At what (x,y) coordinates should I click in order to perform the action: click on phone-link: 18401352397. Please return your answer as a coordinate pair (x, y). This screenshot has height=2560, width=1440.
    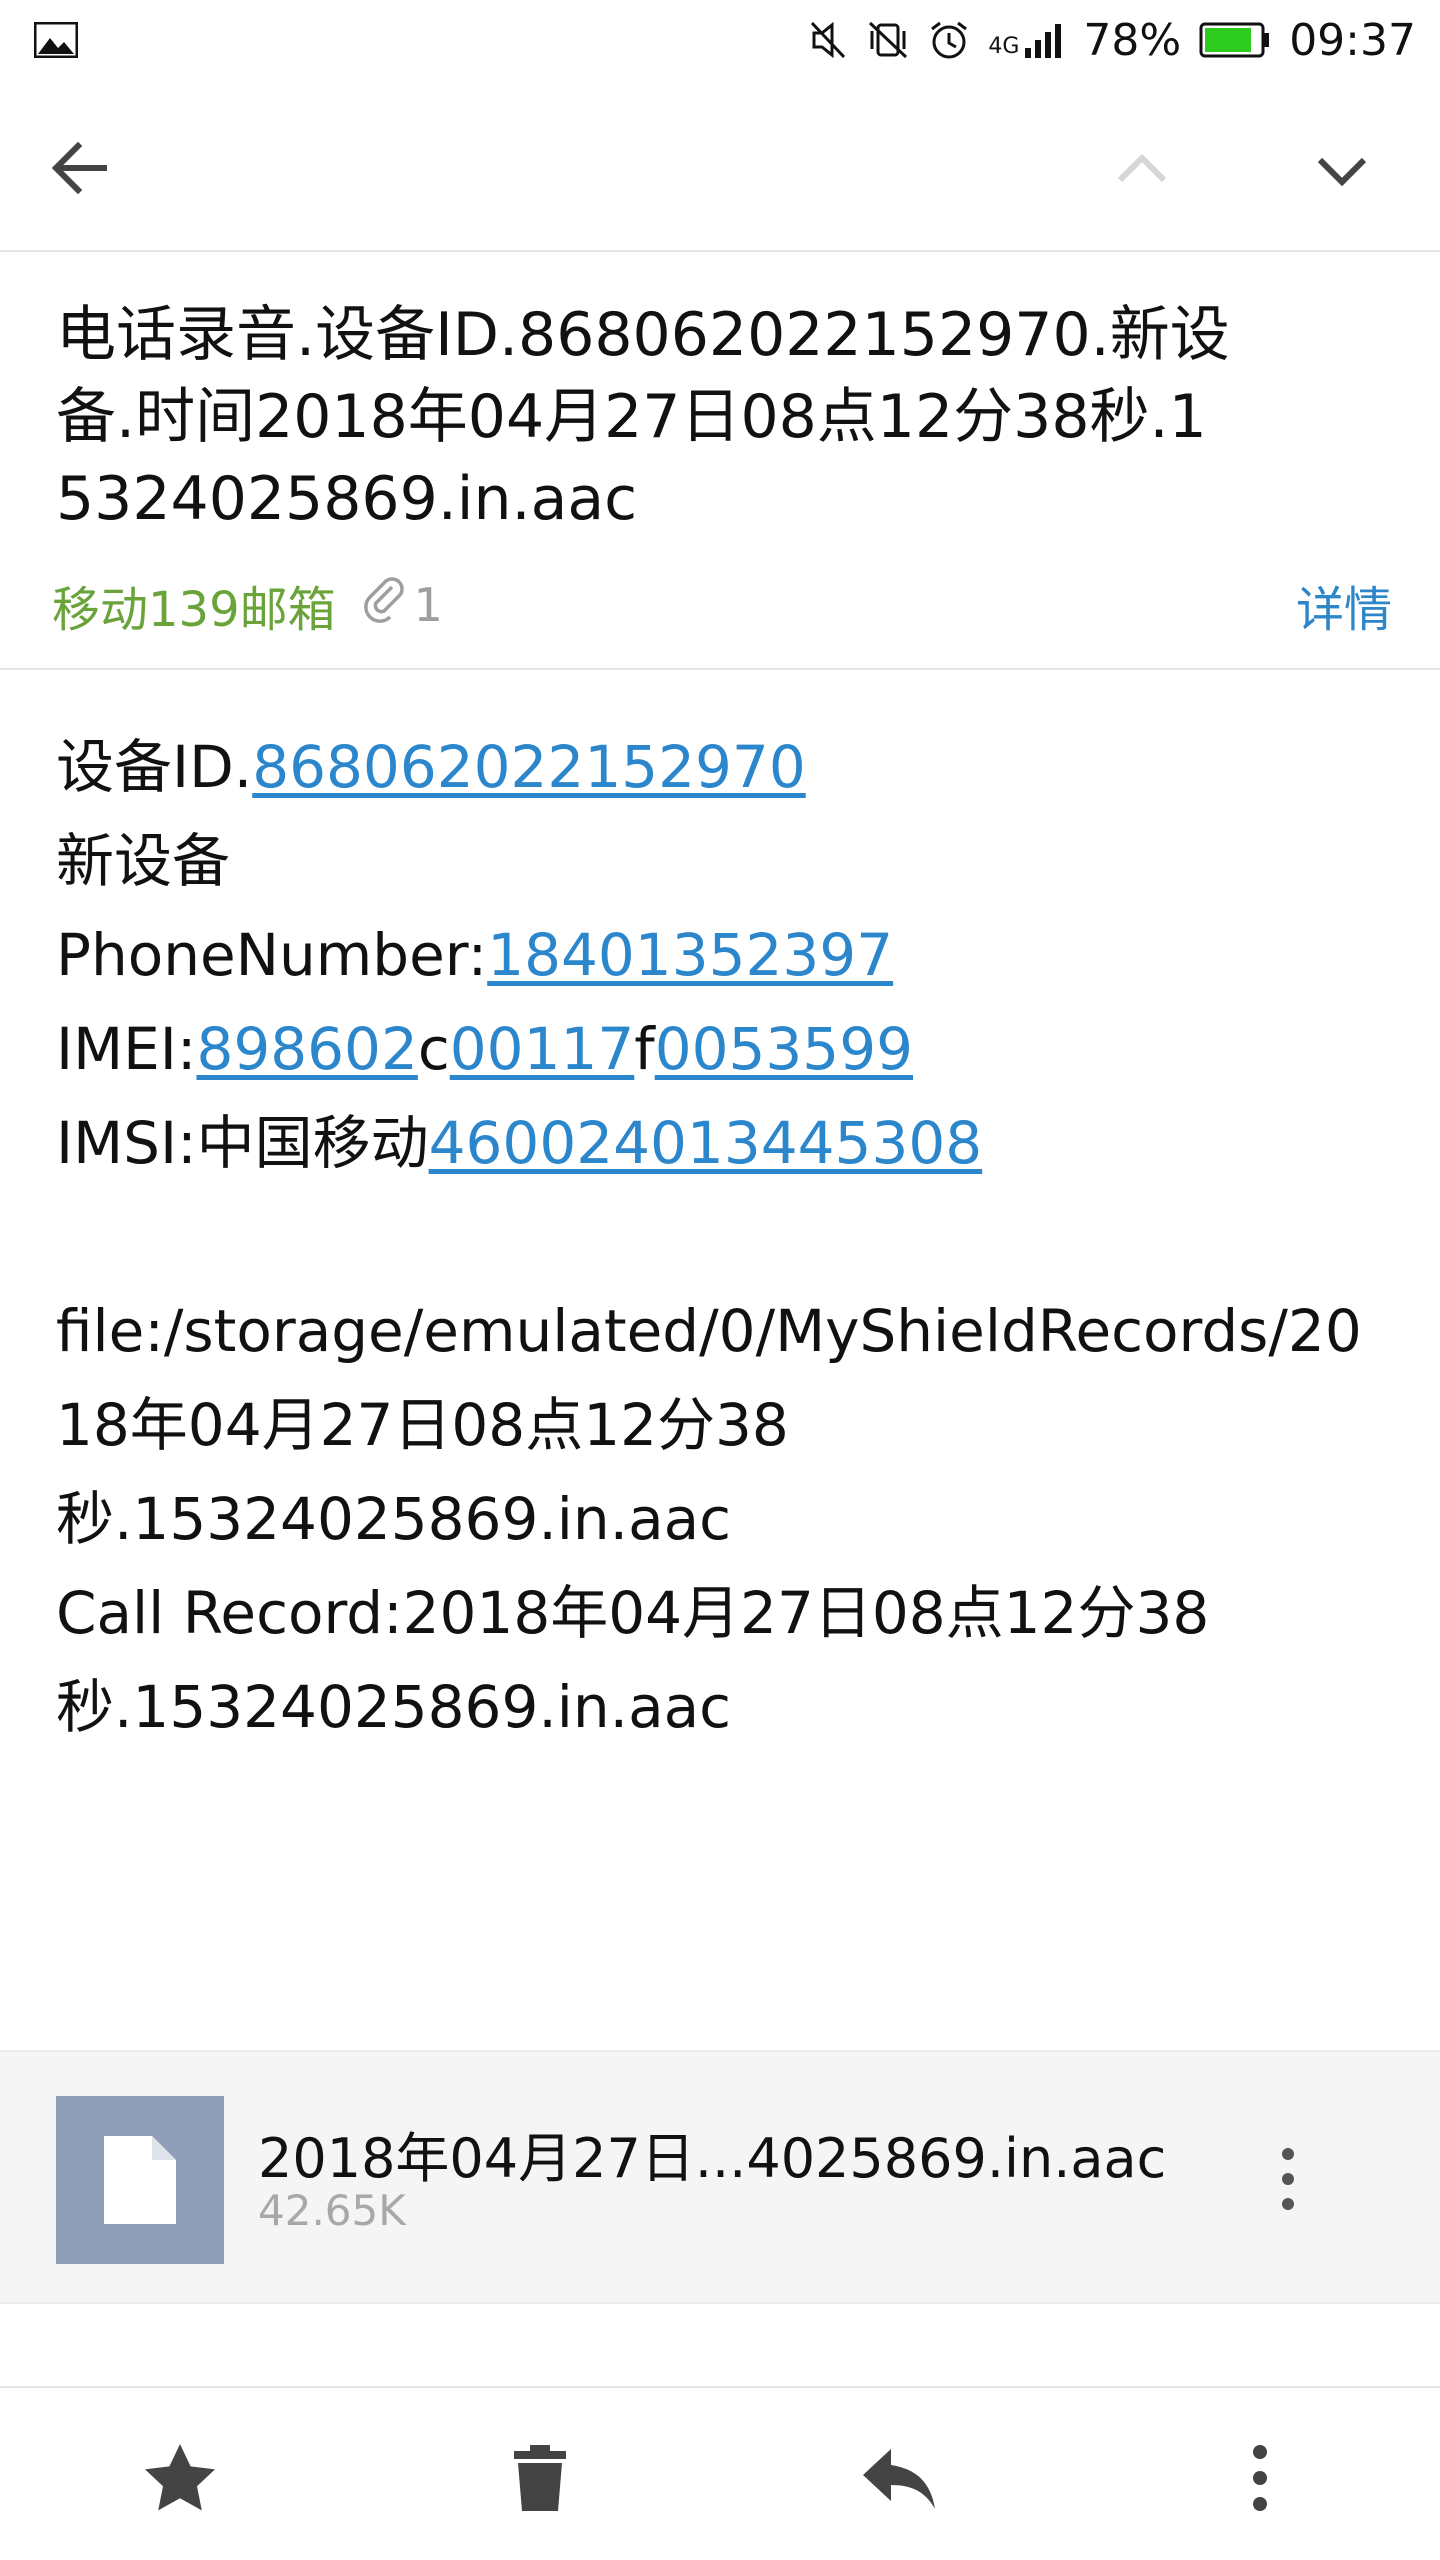
    Looking at the image, I should click on (690, 955).